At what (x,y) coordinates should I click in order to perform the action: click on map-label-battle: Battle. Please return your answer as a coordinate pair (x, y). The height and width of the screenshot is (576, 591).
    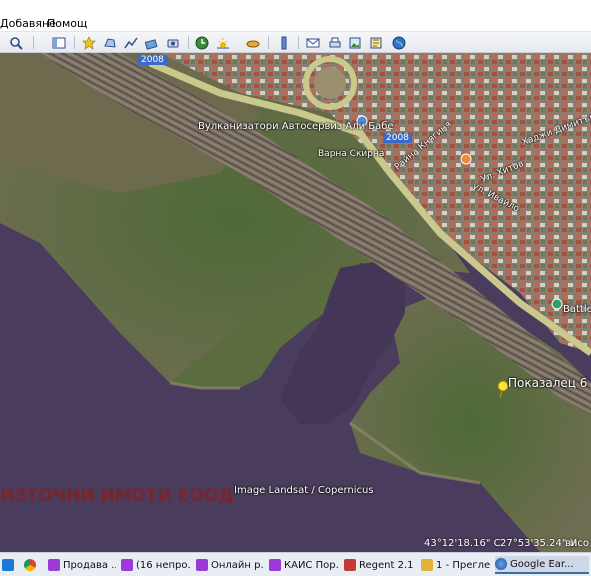
    Looking at the image, I should click on (577, 309).